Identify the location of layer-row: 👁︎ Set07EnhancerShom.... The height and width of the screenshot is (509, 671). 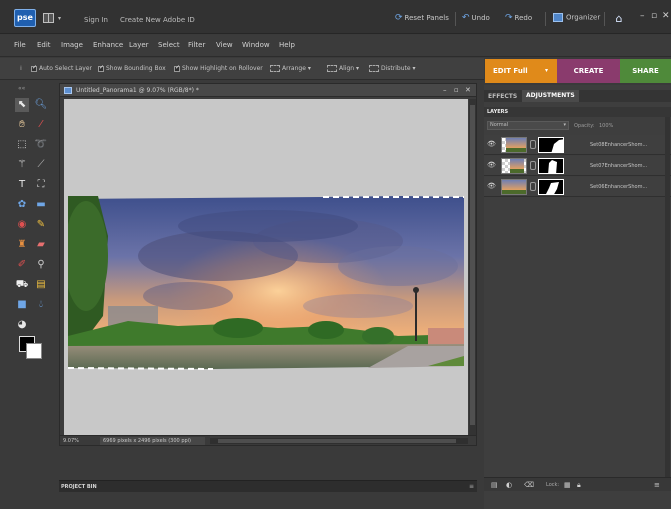
(577, 166).